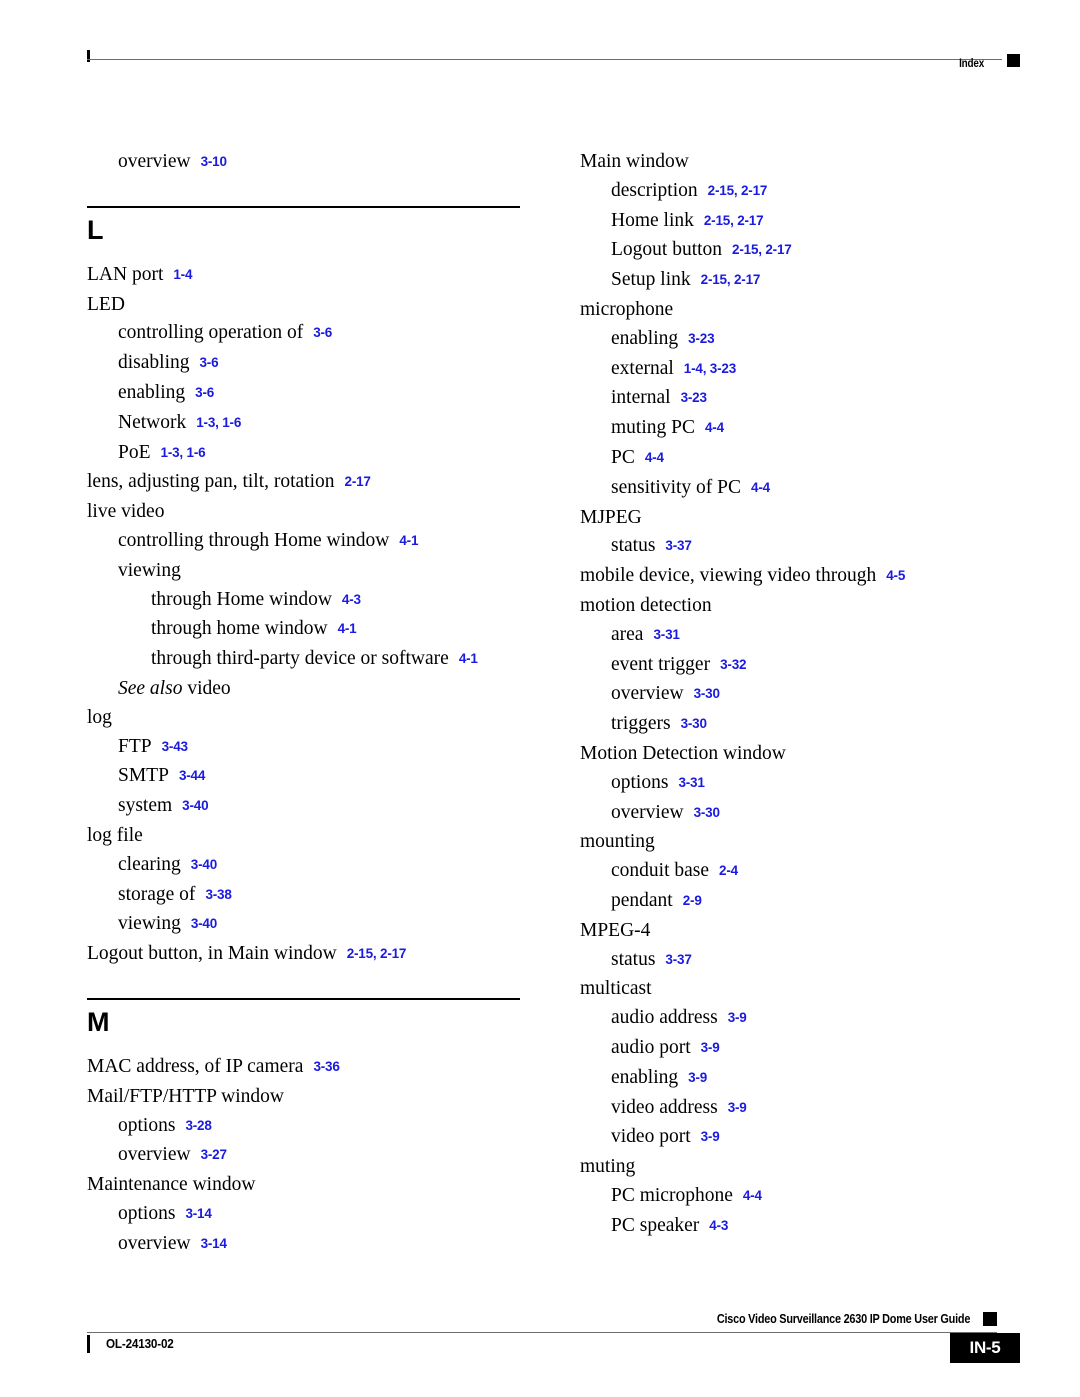 This screenshot has height=1397, width=1080. I want to click on index-entry: enabling 3-23, so click(798, 340).